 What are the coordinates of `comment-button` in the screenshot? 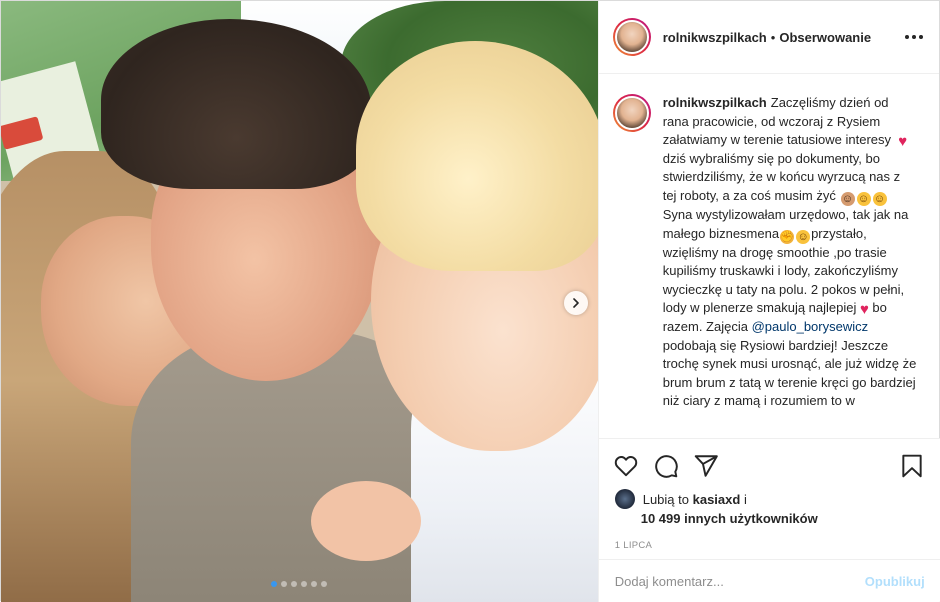 It's located at (666, 466).